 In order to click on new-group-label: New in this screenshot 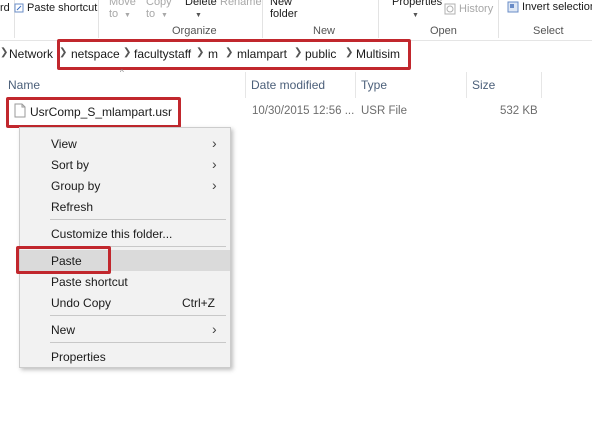, I will do `click(324, 31)`.